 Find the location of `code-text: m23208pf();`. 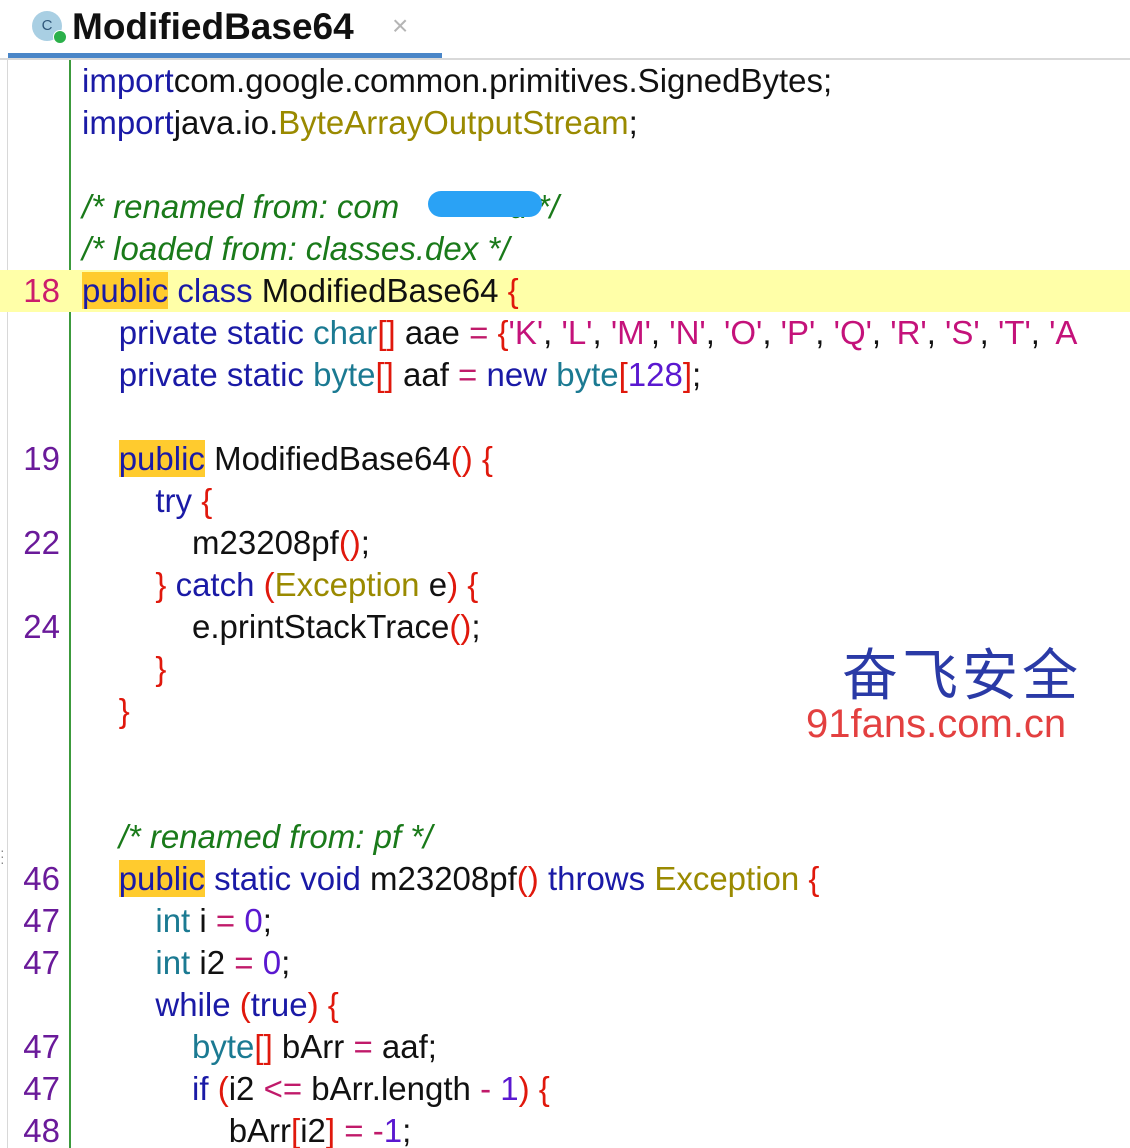

code-text: m23208pf(); is located at coordinates (226, 543).